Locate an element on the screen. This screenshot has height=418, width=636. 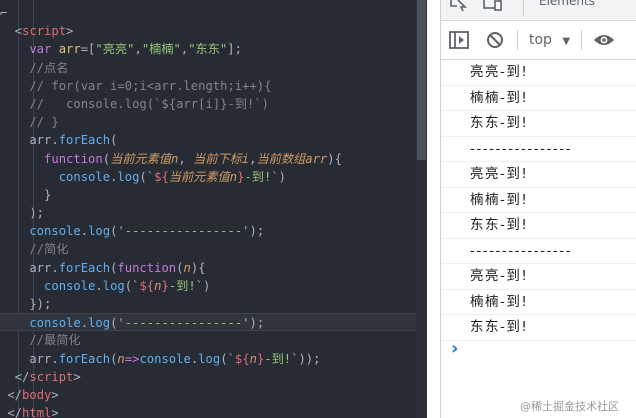
console-toolbar: top ▼ is located at coordinates (538, 40).